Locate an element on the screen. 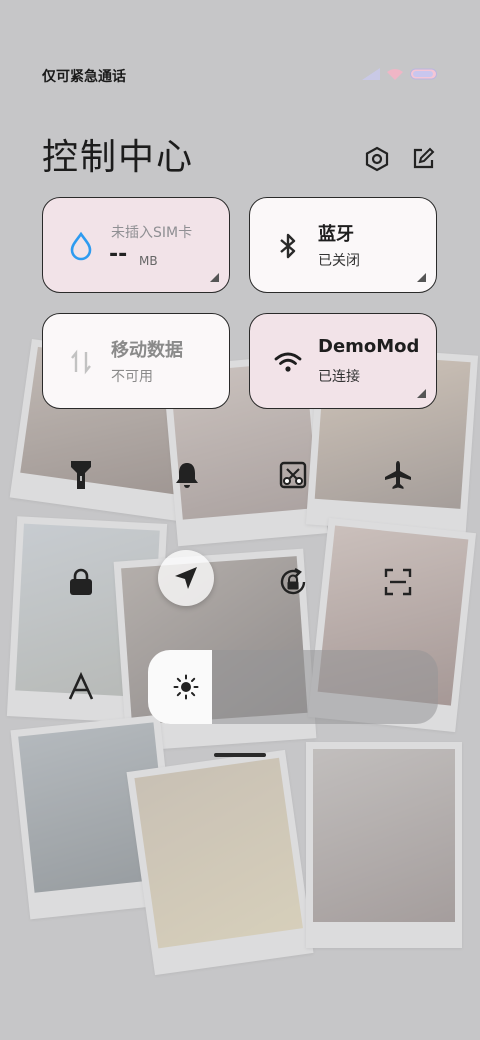 This screenshot has width=480, height=1040. location-icon is located at coordinates (186, 578).